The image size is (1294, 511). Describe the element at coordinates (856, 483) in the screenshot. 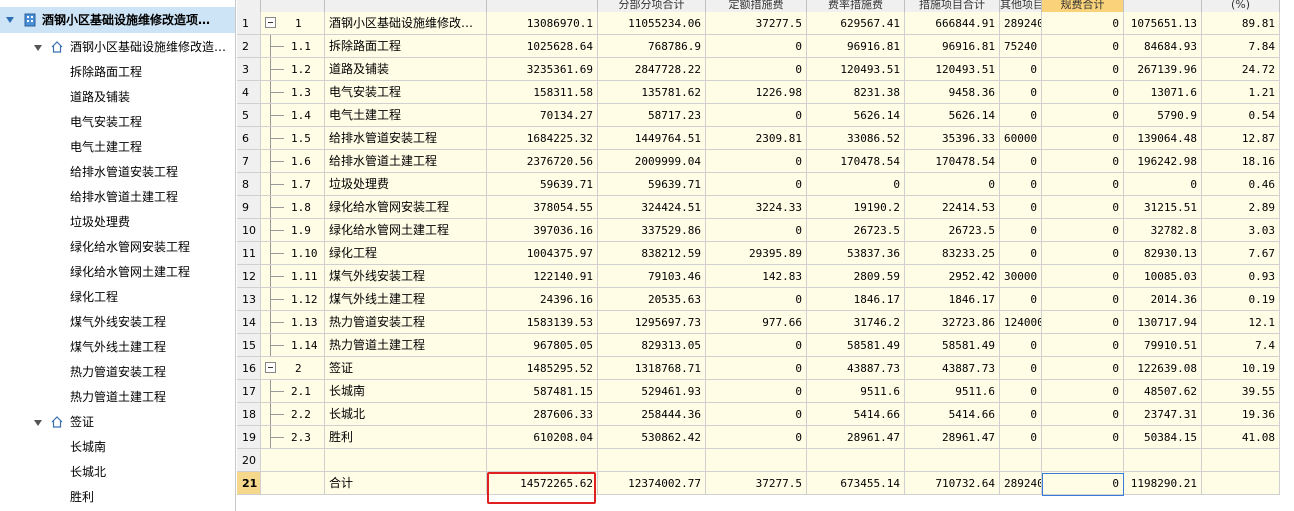

I see `value-cell: 673455.14` at that location.